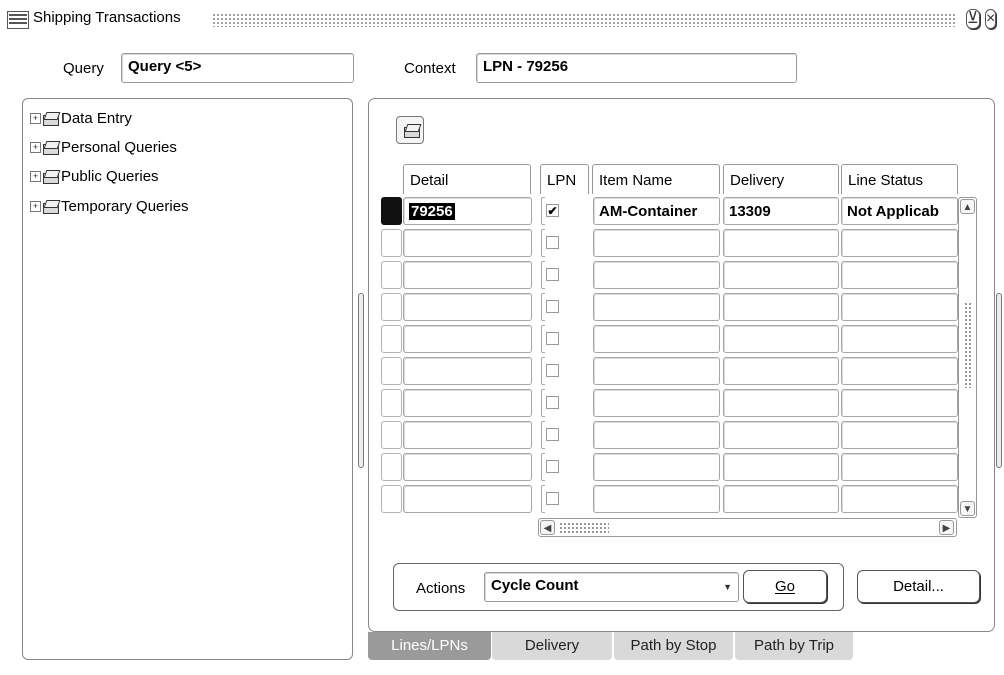  I want to click on column-header-lpn: LPN, so click(564, 179).